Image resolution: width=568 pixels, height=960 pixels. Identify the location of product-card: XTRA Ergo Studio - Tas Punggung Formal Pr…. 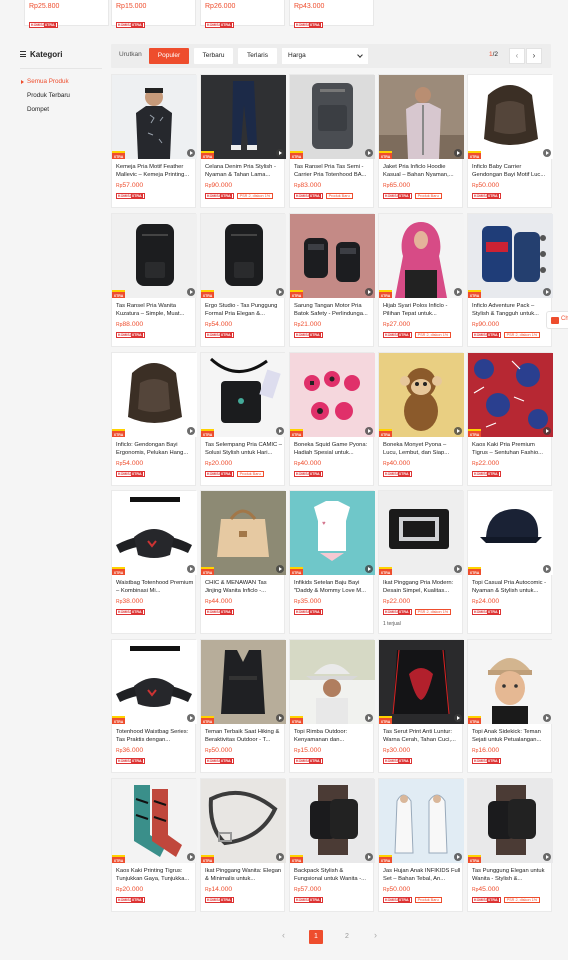
(243, 280).